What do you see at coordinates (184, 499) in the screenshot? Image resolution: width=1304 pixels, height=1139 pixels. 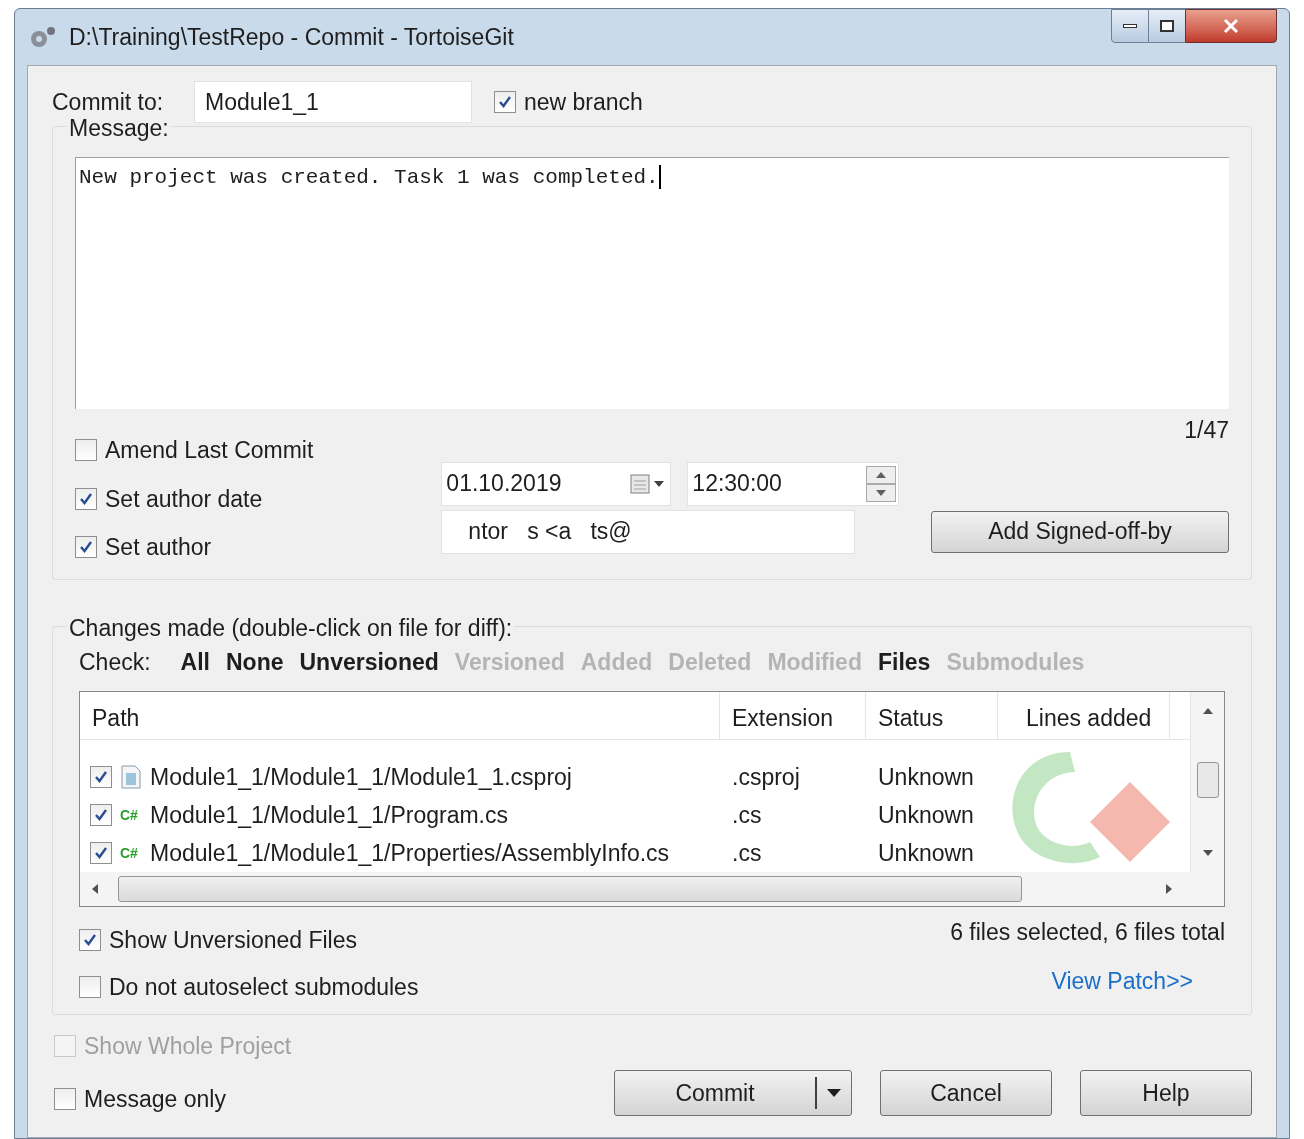 I see `checkbox-label: Set author date` at bounding box center [184, 499].